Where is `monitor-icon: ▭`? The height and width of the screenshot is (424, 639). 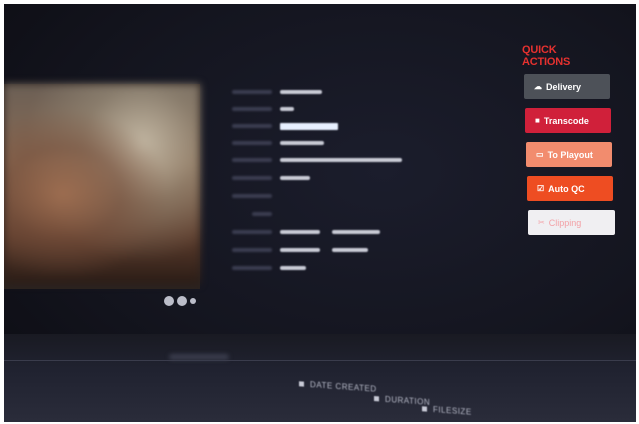
monitor-icon: ▭ is located at coordinates (540, 154).